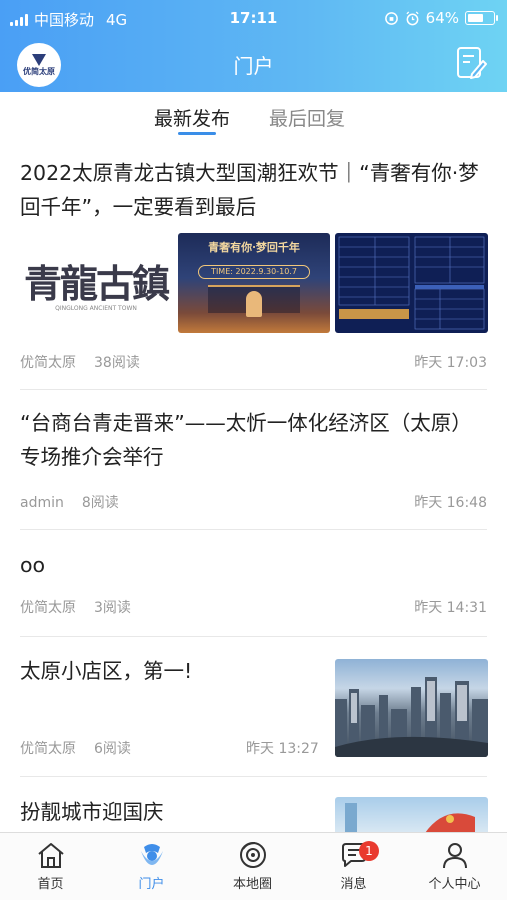 This screenshot has width=507, height=900. I want to click on city-decoration-graphic, so click(410, 818).